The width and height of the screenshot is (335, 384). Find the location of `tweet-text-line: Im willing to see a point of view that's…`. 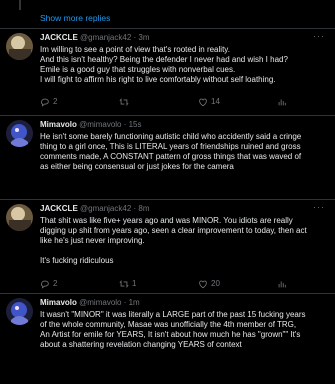

tweet-text-line: Im willing to see a point of view that's… is located at coordinates (135, 49).